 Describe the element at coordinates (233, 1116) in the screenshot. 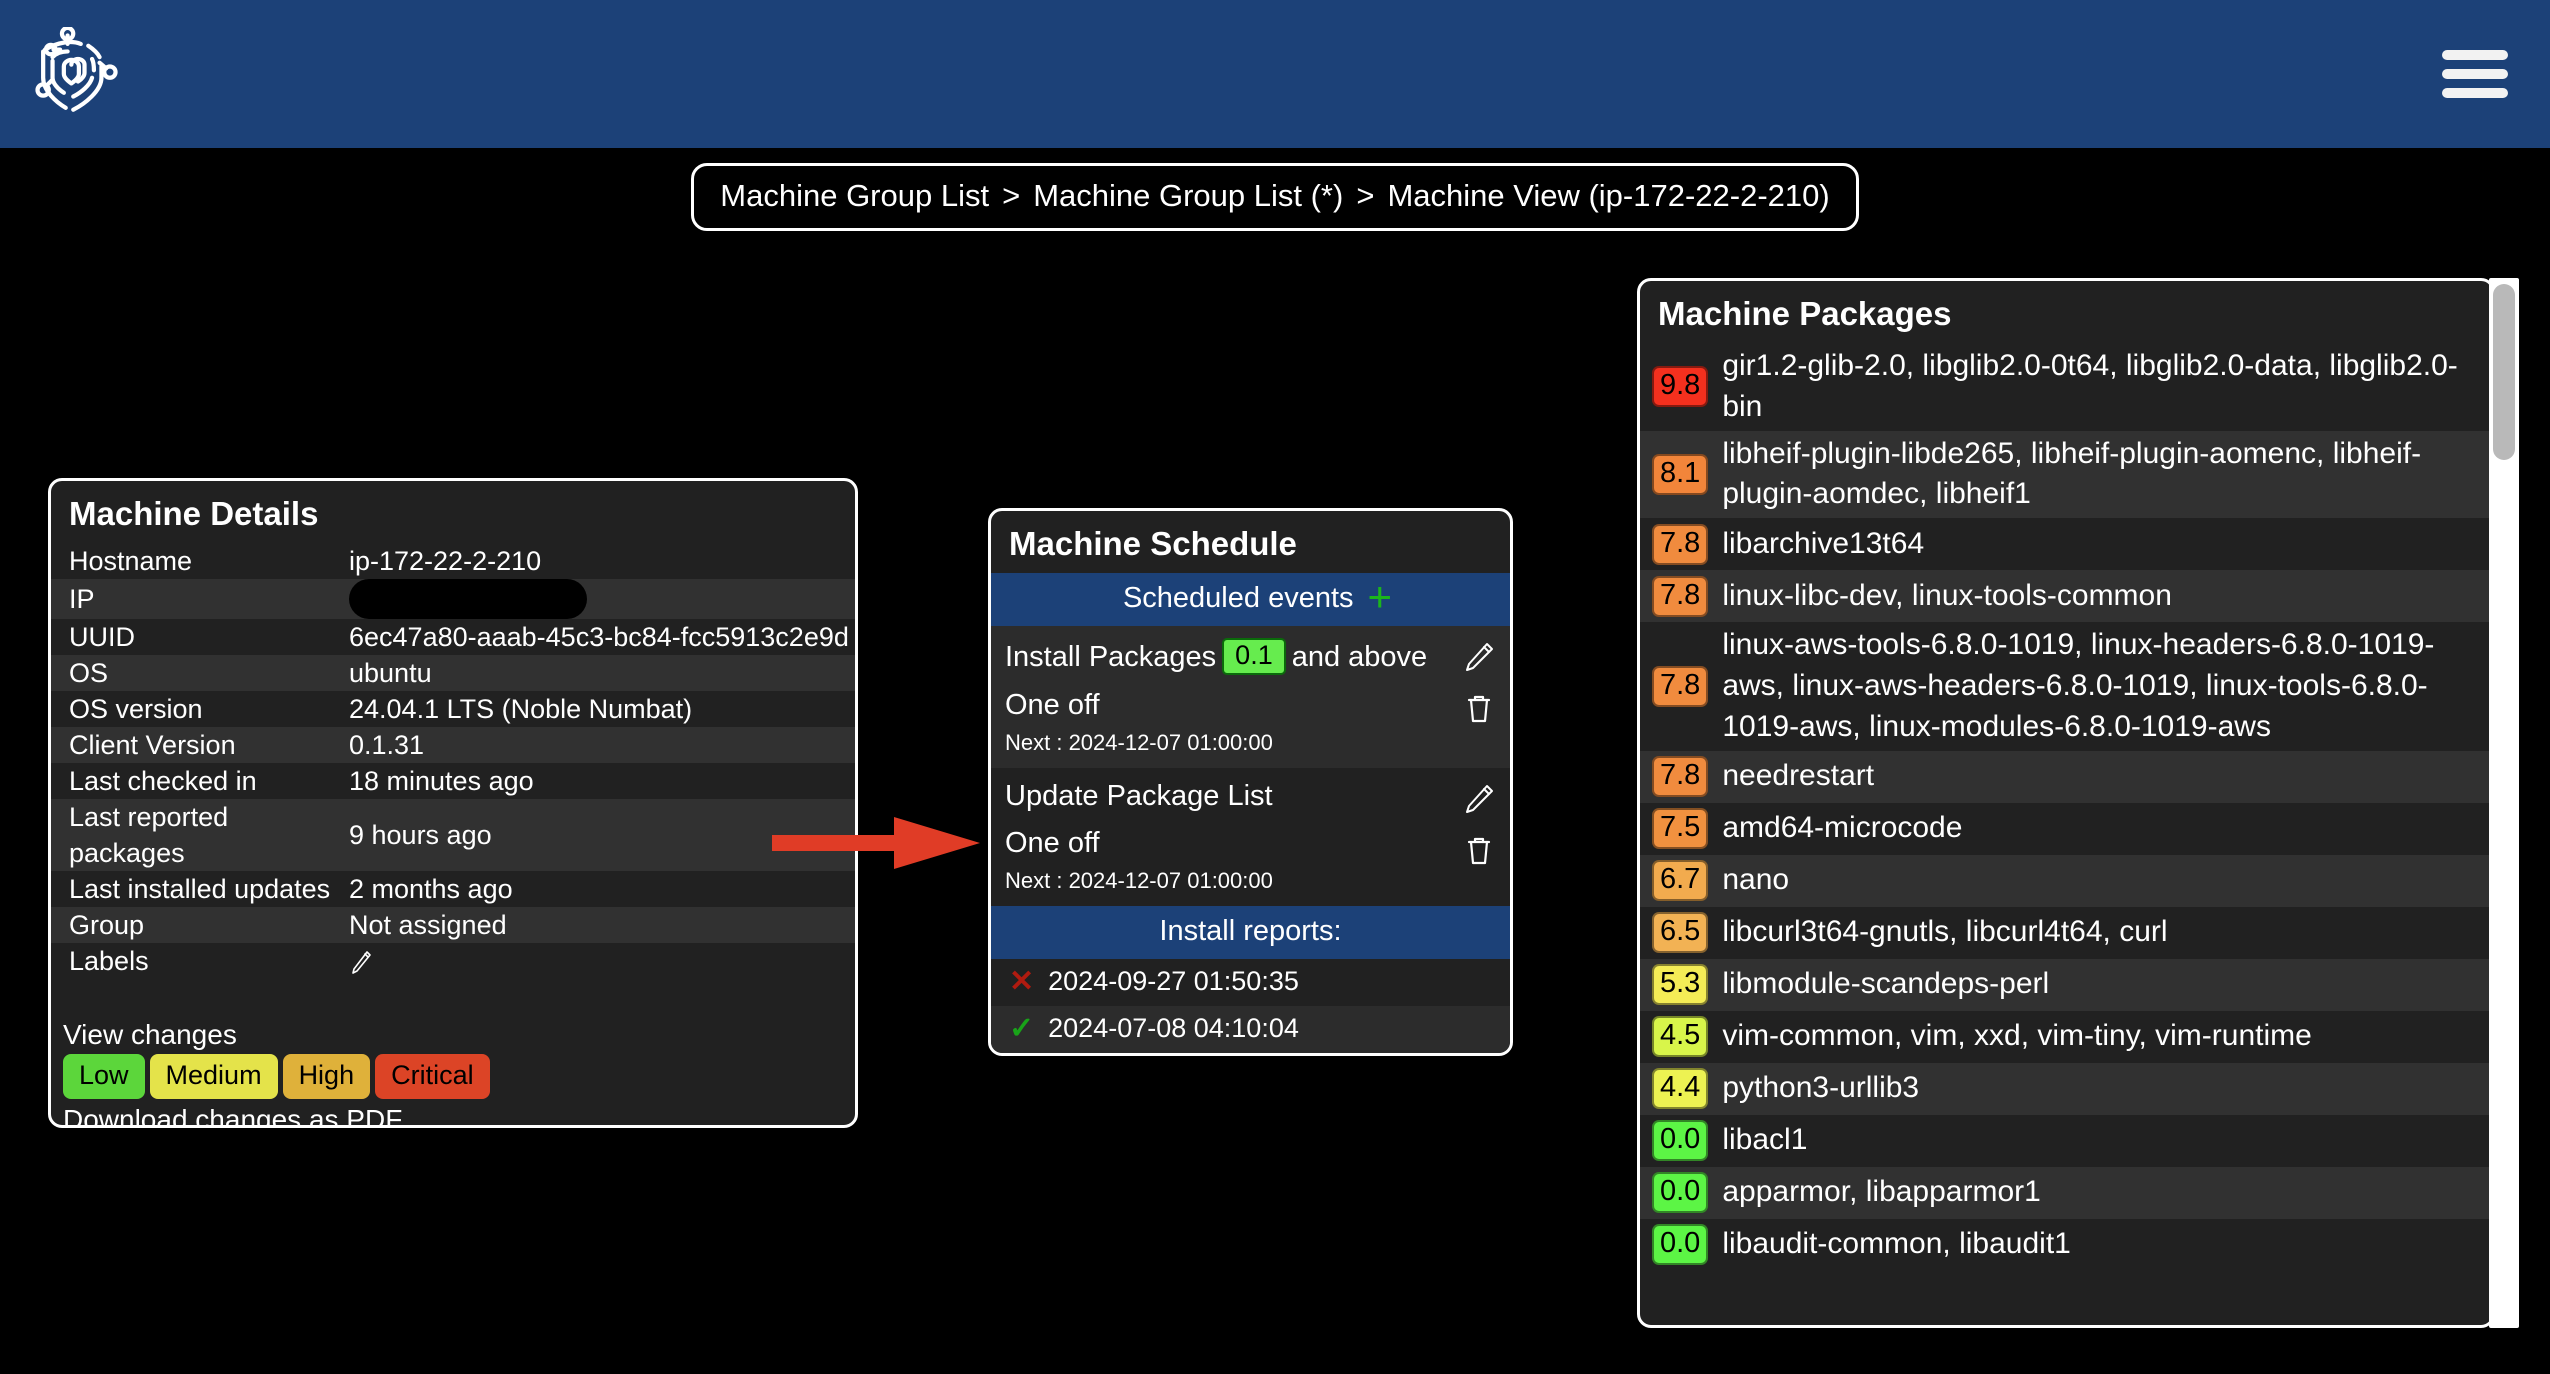

I see `download-pdf-label: Download changes as PDF` at that location.